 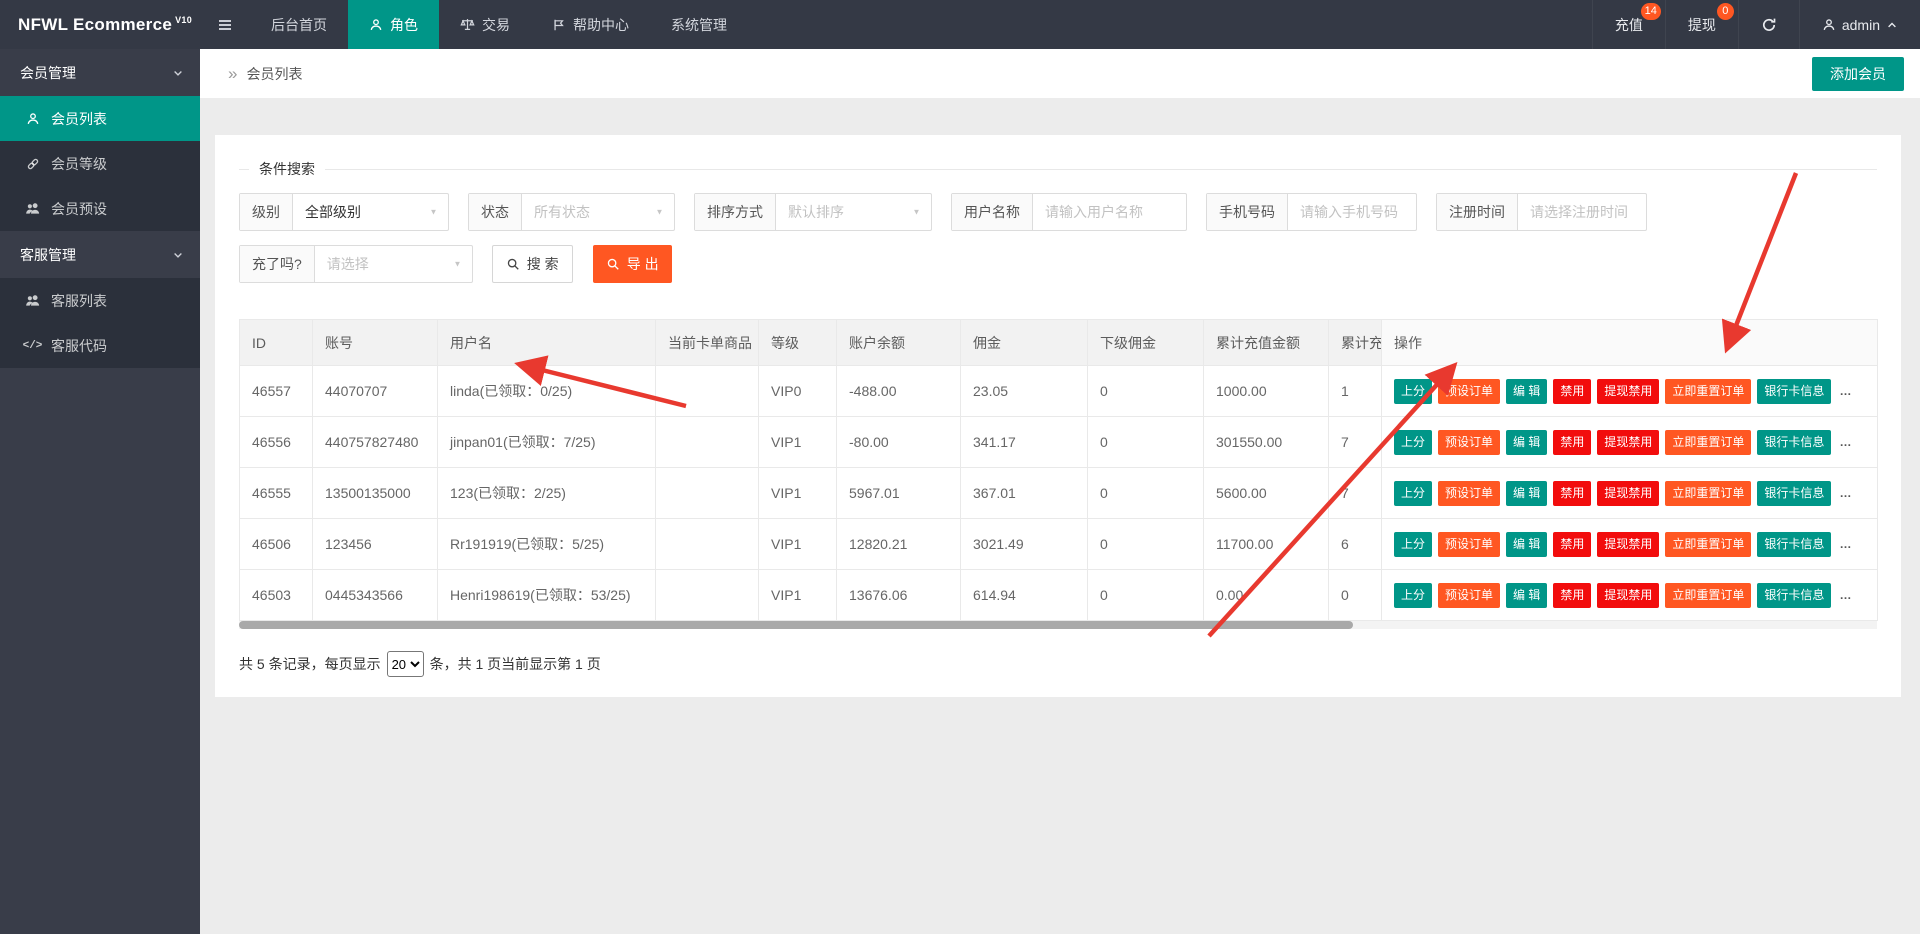 I want to click on table-header-row: ID账号用户名当前卡单商品等级账户余额佣金下级佣金累计充值金额累计充值操作, so click(x=1058, y=342).